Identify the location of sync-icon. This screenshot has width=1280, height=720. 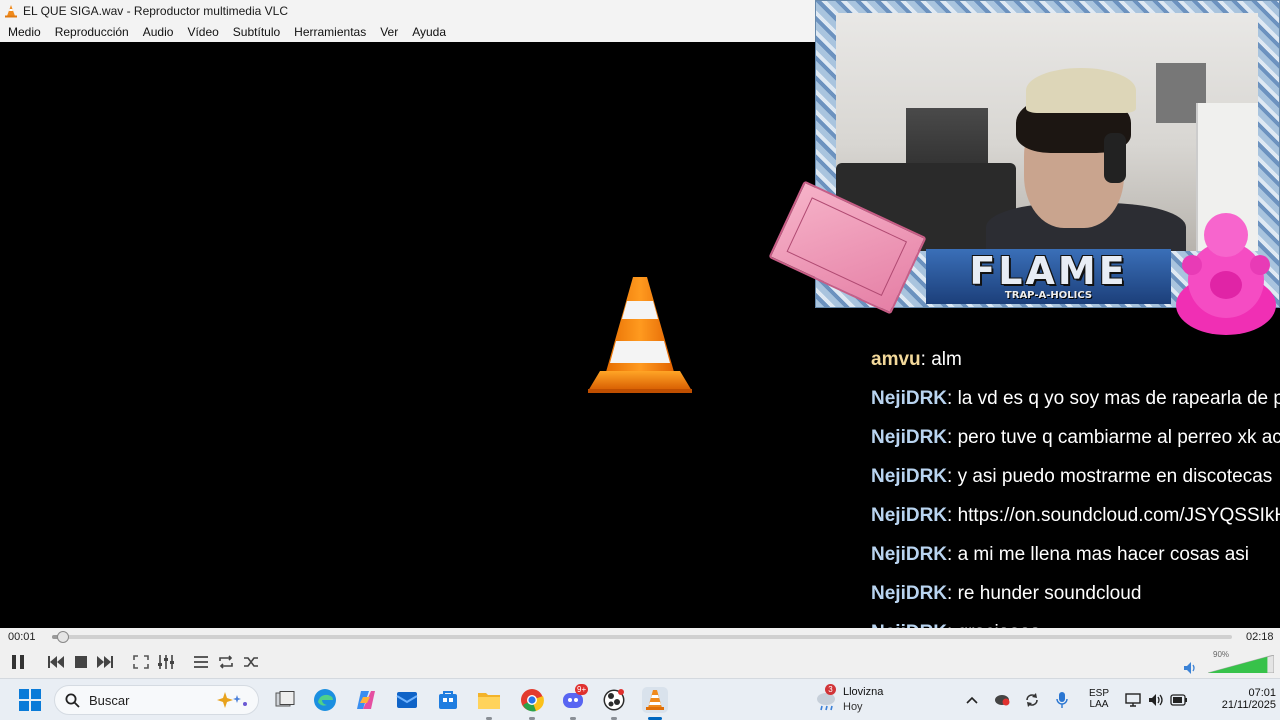
(1032, 700).